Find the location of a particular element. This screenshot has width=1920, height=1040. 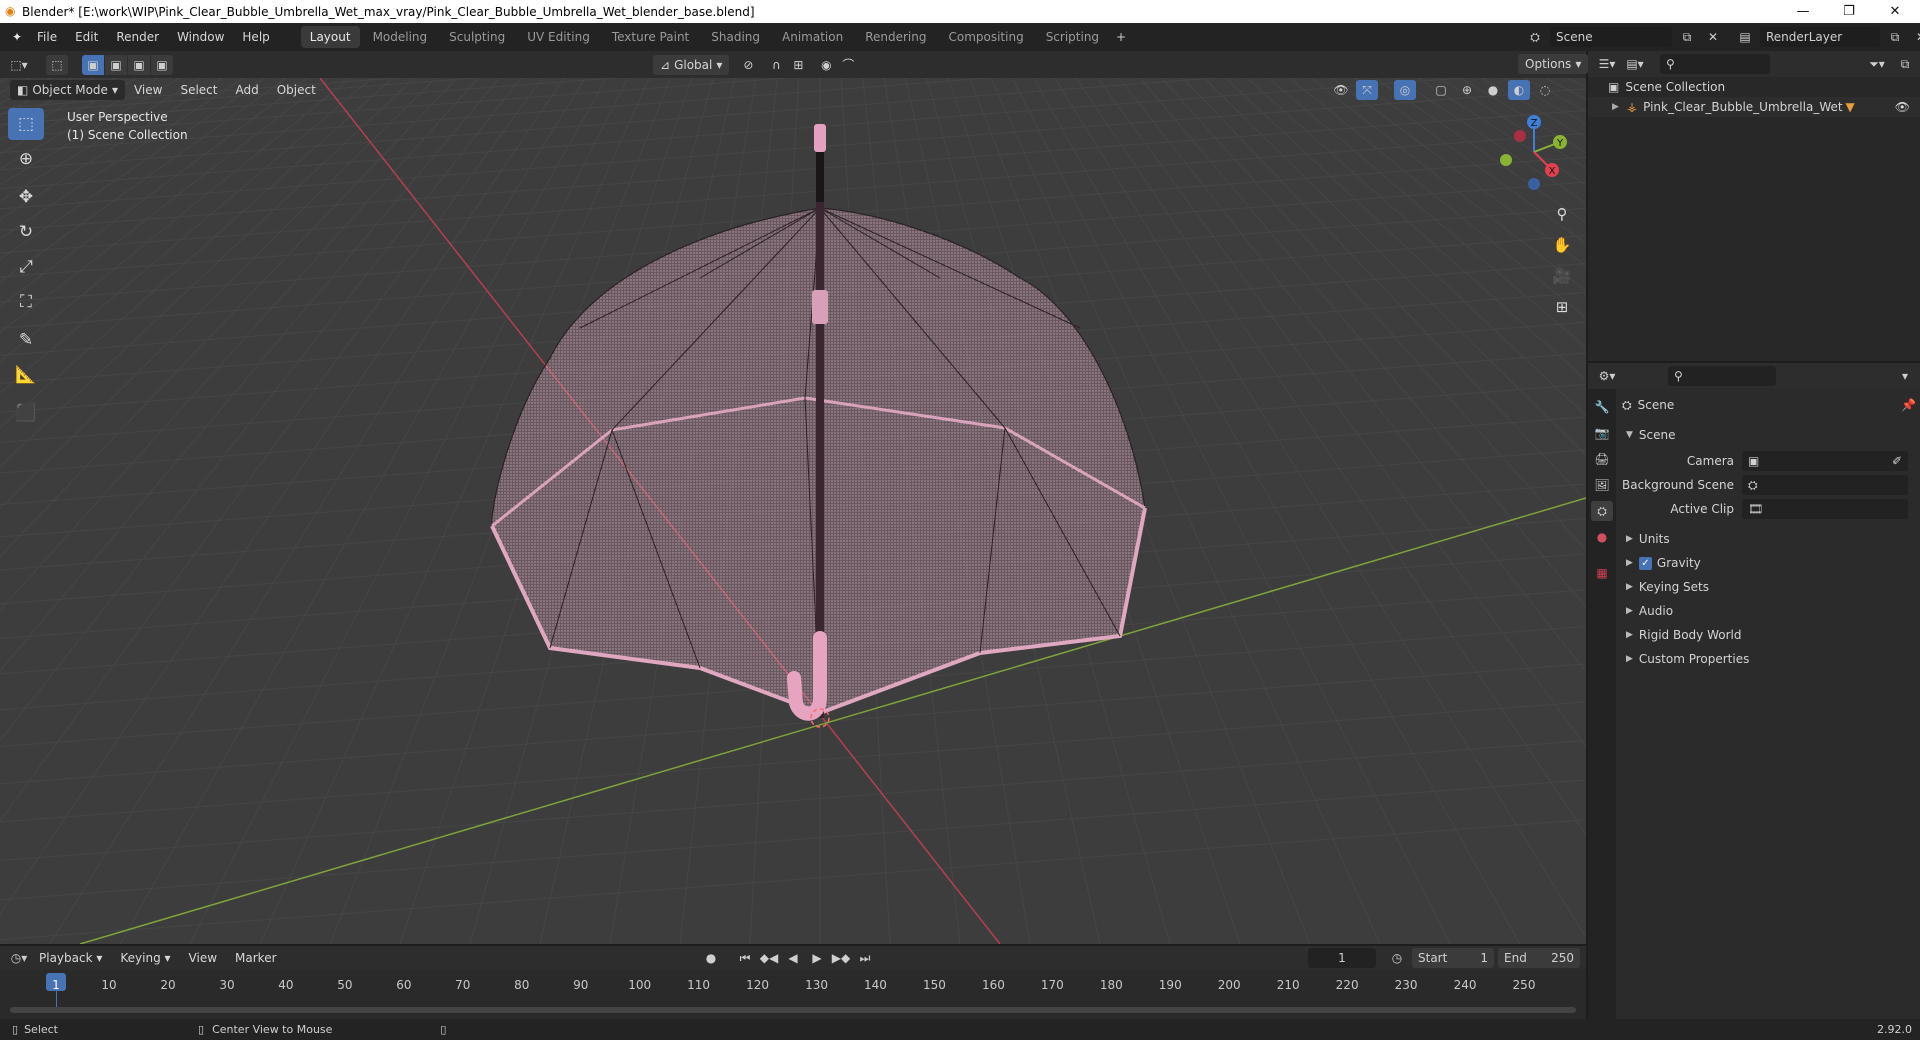

pin-icon: 📌 is located at coordinates (1908, 405).